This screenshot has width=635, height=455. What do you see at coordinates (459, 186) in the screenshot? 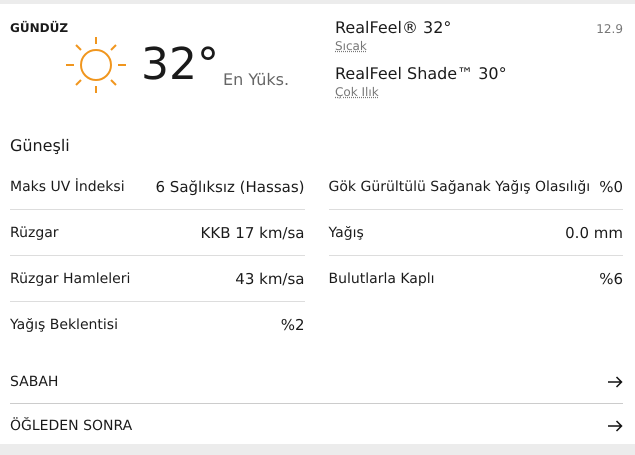
I see `detail-label: Gök Gürültülü Sağanak Yağış Olasılığı` at bounding box center [459, 186].